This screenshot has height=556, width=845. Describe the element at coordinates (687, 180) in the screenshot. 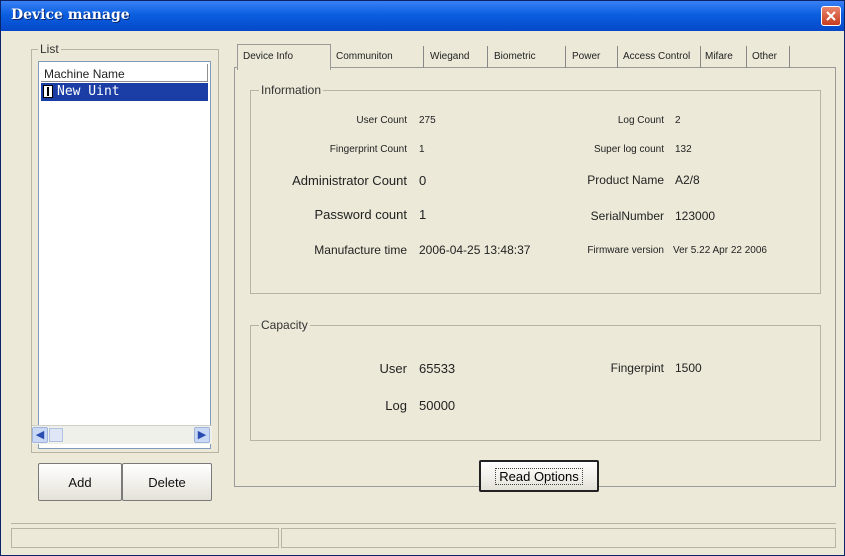

I see `product-name-value: A2/8` at that location.